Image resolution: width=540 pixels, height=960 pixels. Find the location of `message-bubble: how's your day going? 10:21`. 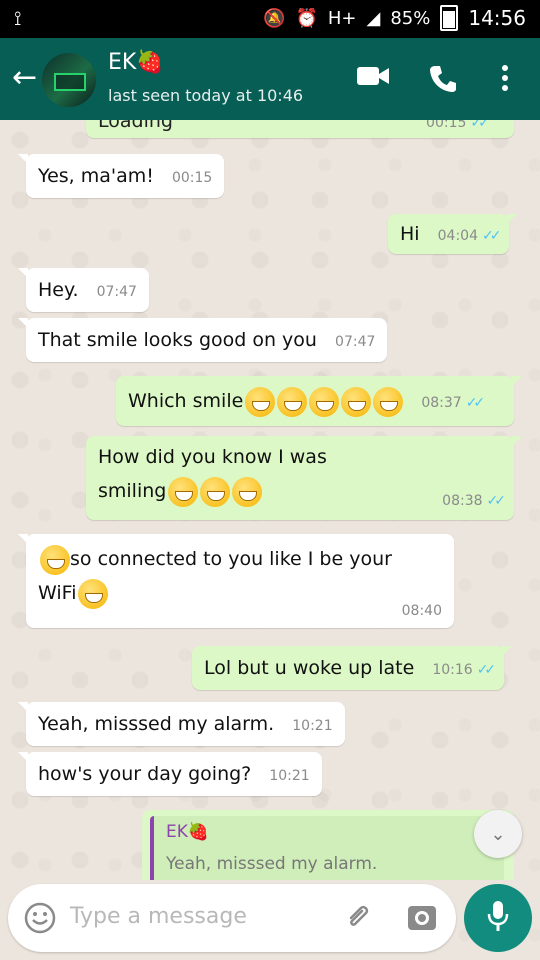

message-bubble: how's your day going? 10:21 is located at coordinates (170, 774).